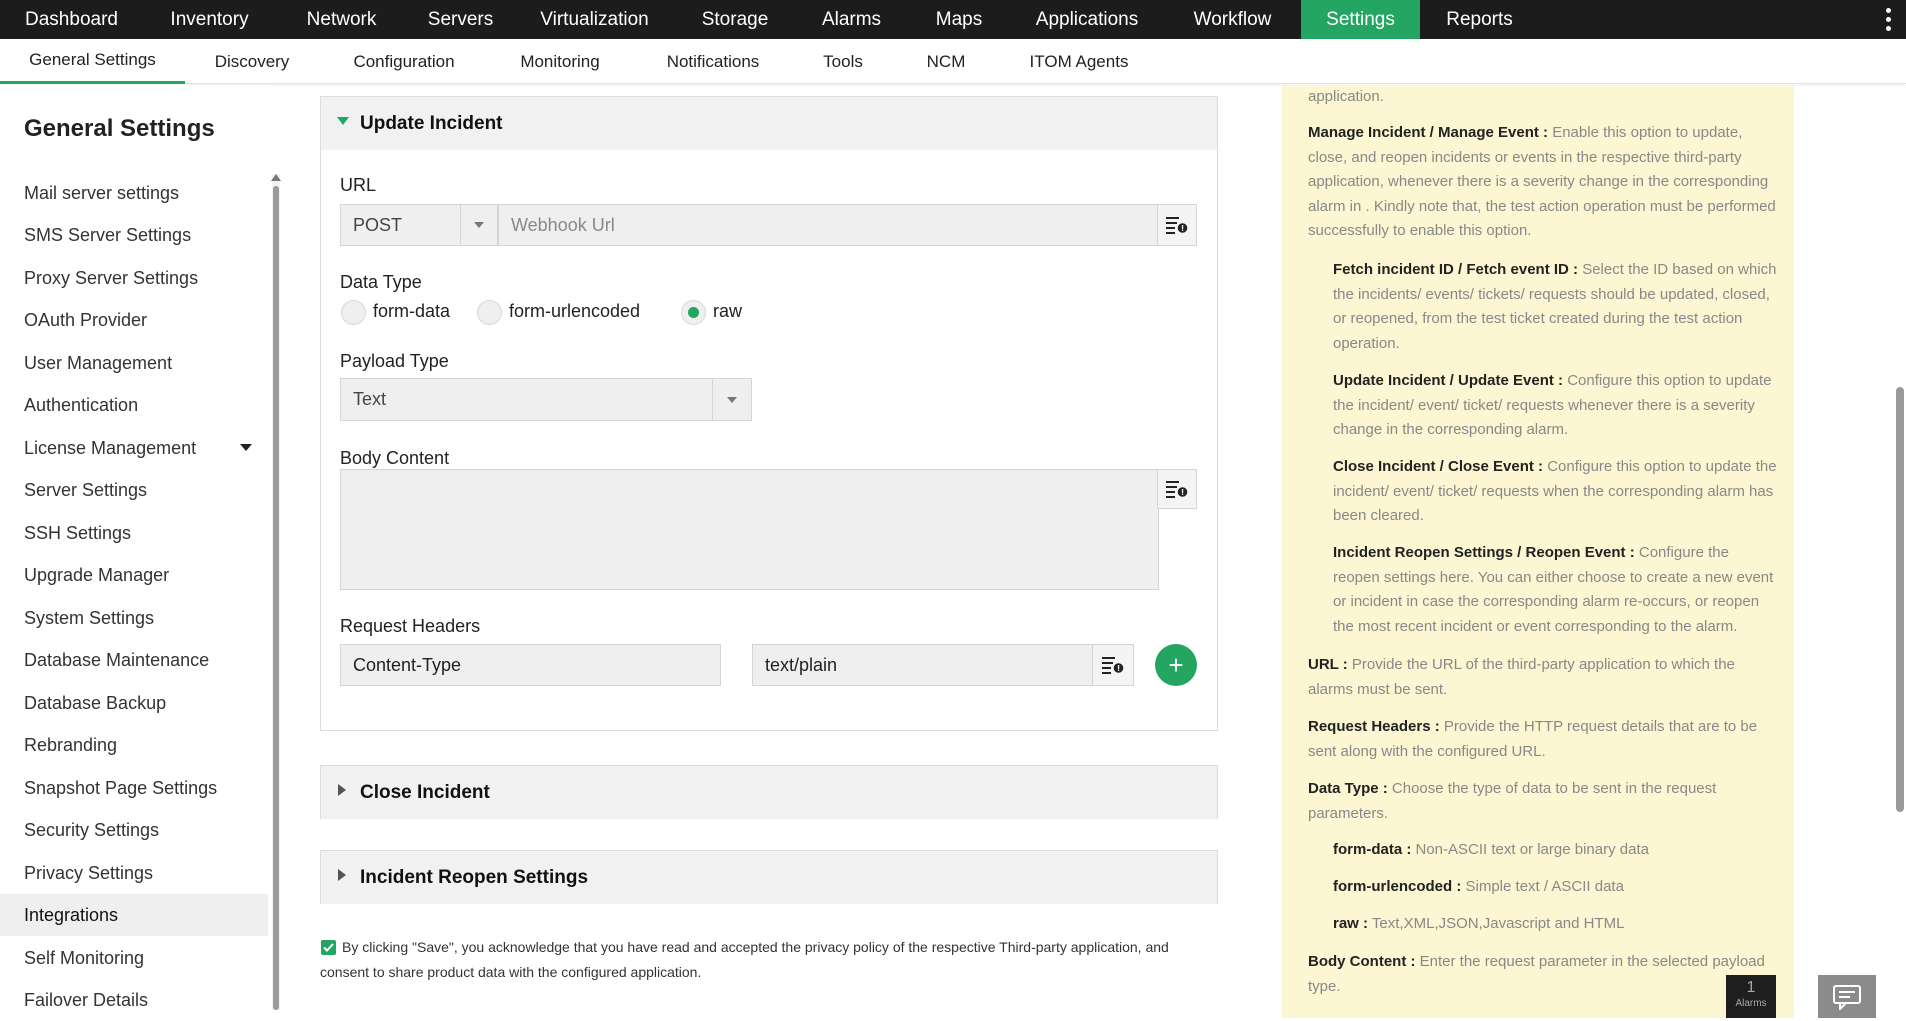  What do you see at coordinates (1751, 1003) in the screenshot?
I see `alarm-label: Alarms` at bounding box center [1751, 1003].